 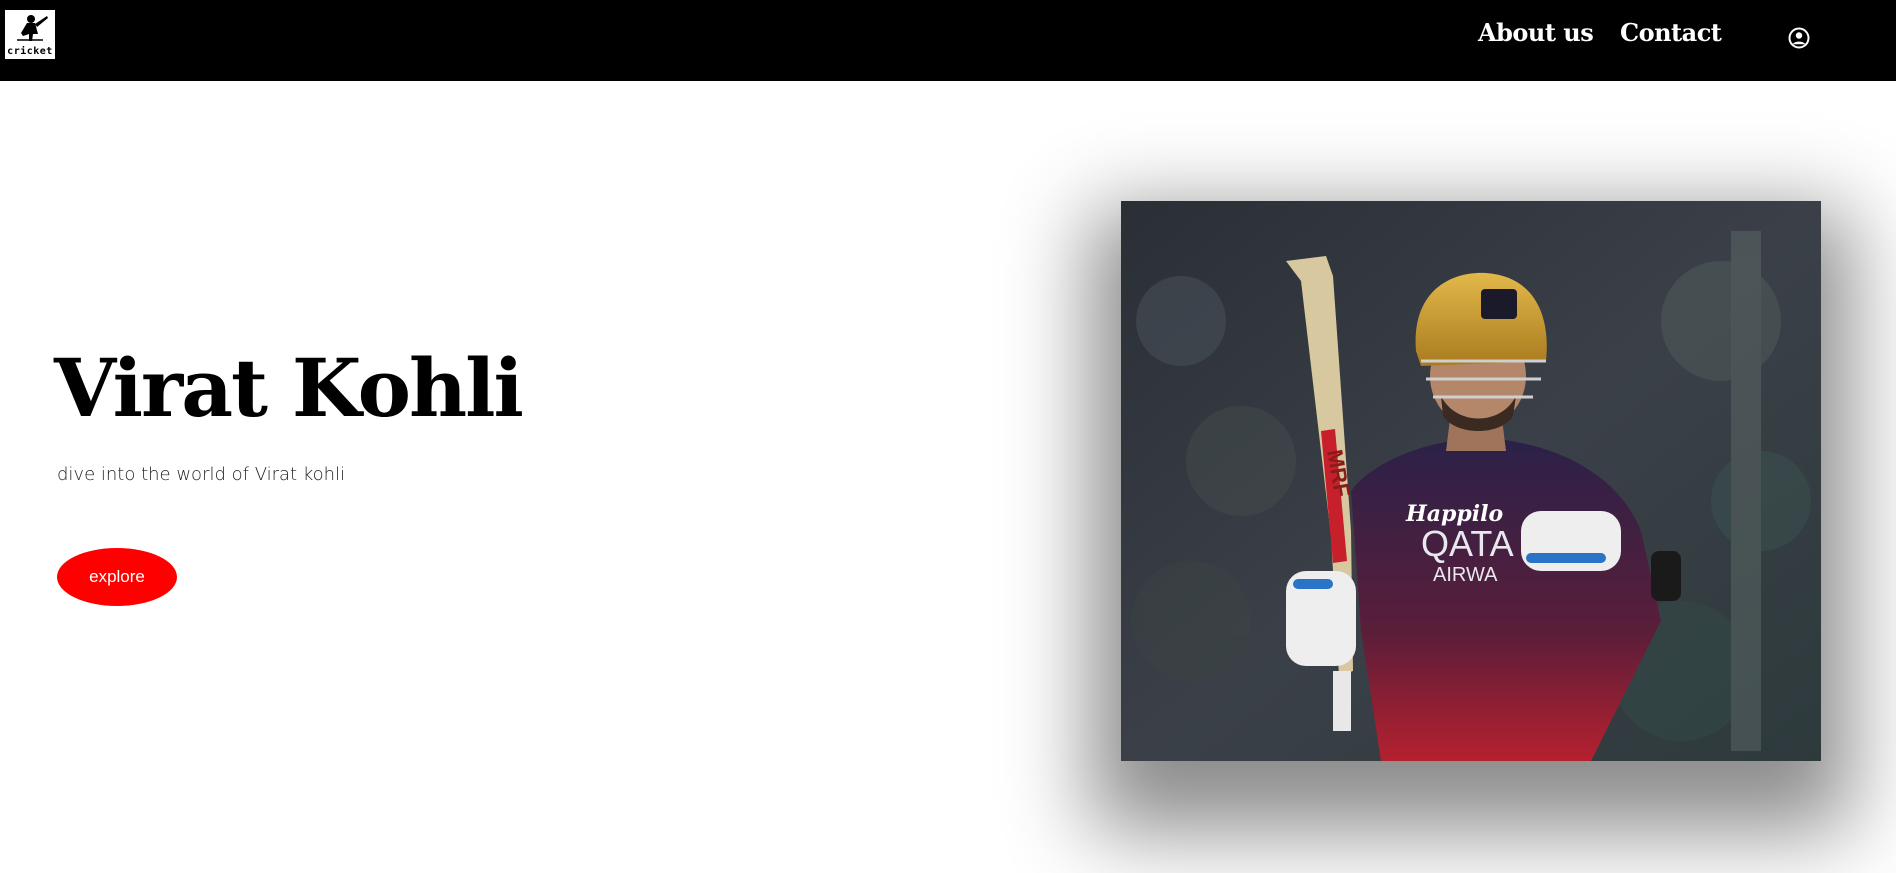 I want to click on logo-text: cricket, so click(x=30, y=51).